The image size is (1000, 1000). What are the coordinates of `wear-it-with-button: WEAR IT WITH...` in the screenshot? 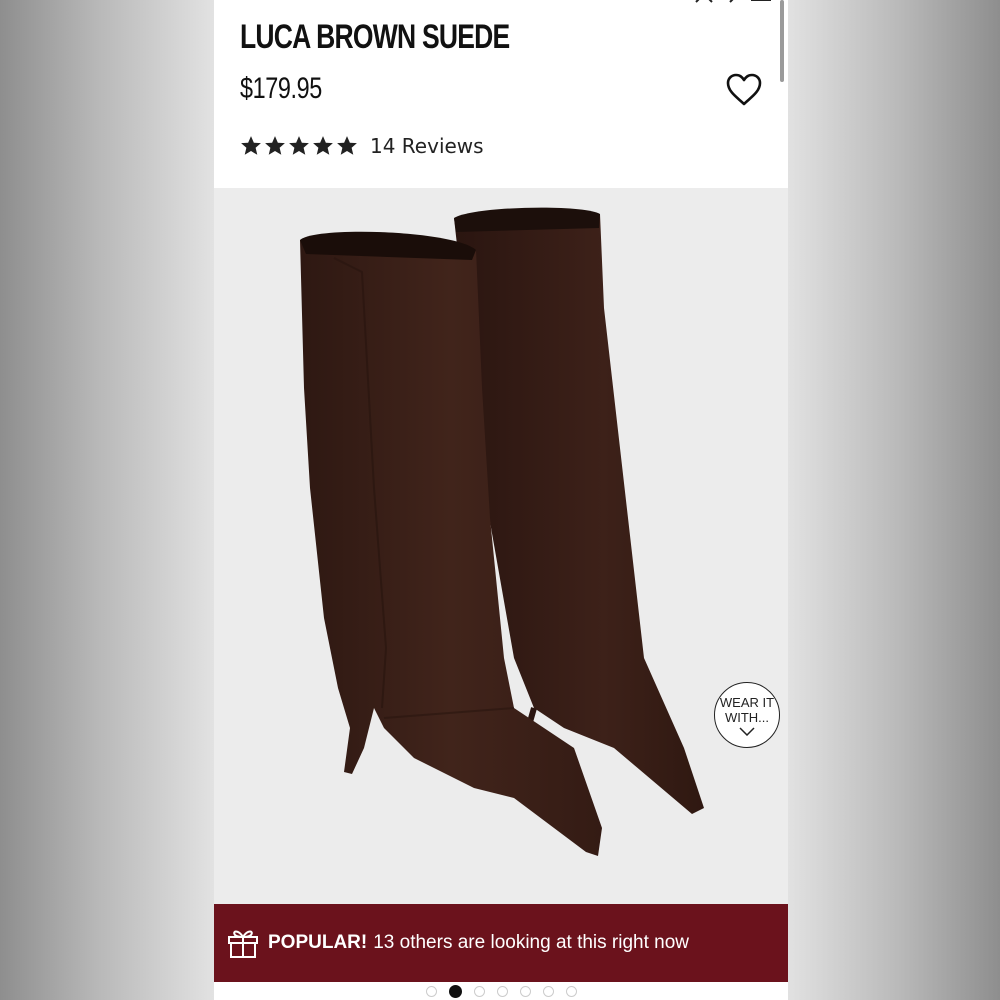 It's located at (747, 715).